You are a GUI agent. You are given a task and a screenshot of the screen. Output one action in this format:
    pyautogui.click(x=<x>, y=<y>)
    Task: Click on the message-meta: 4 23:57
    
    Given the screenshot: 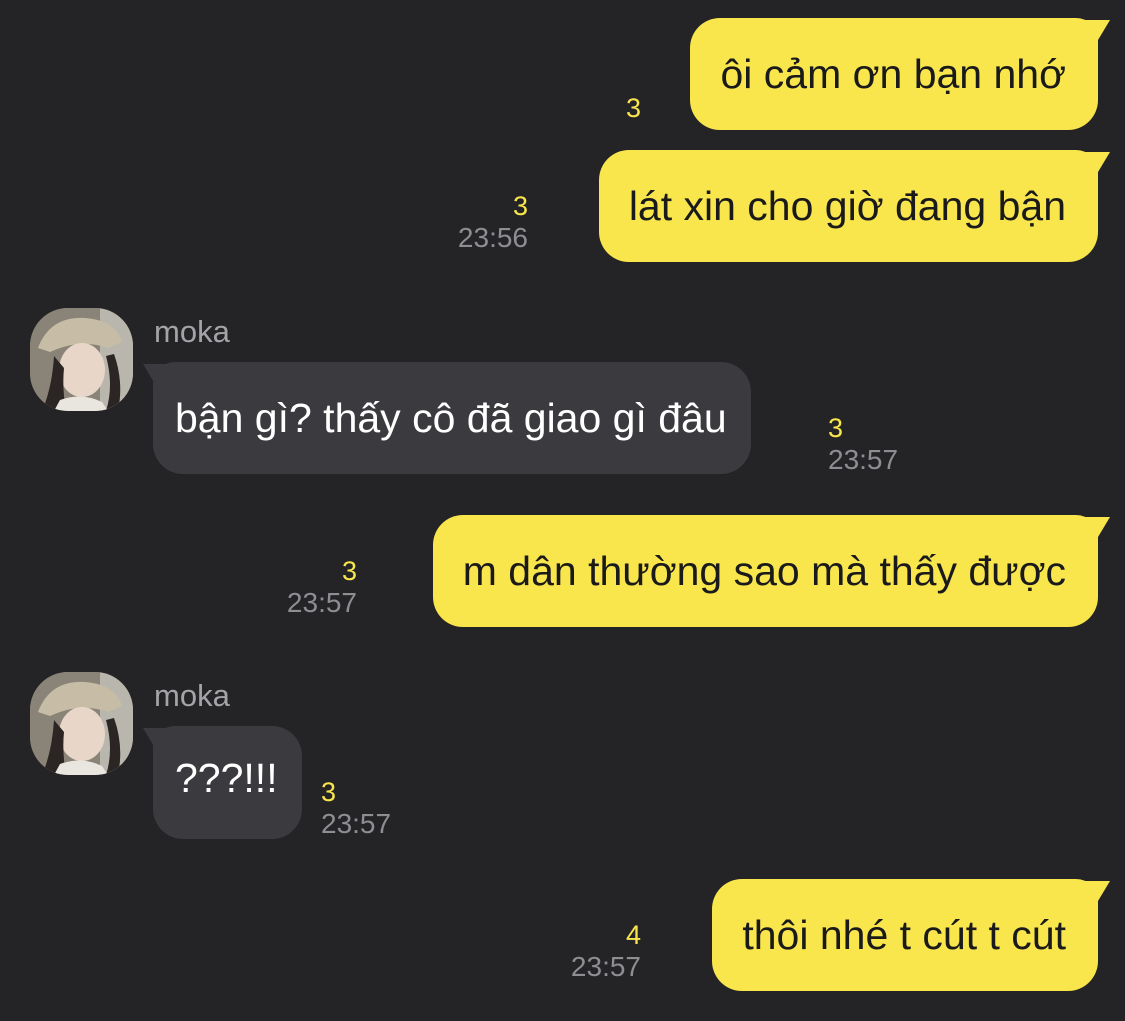 What is the action you would take?
    pyautogui.click(x=606, y=951)
    